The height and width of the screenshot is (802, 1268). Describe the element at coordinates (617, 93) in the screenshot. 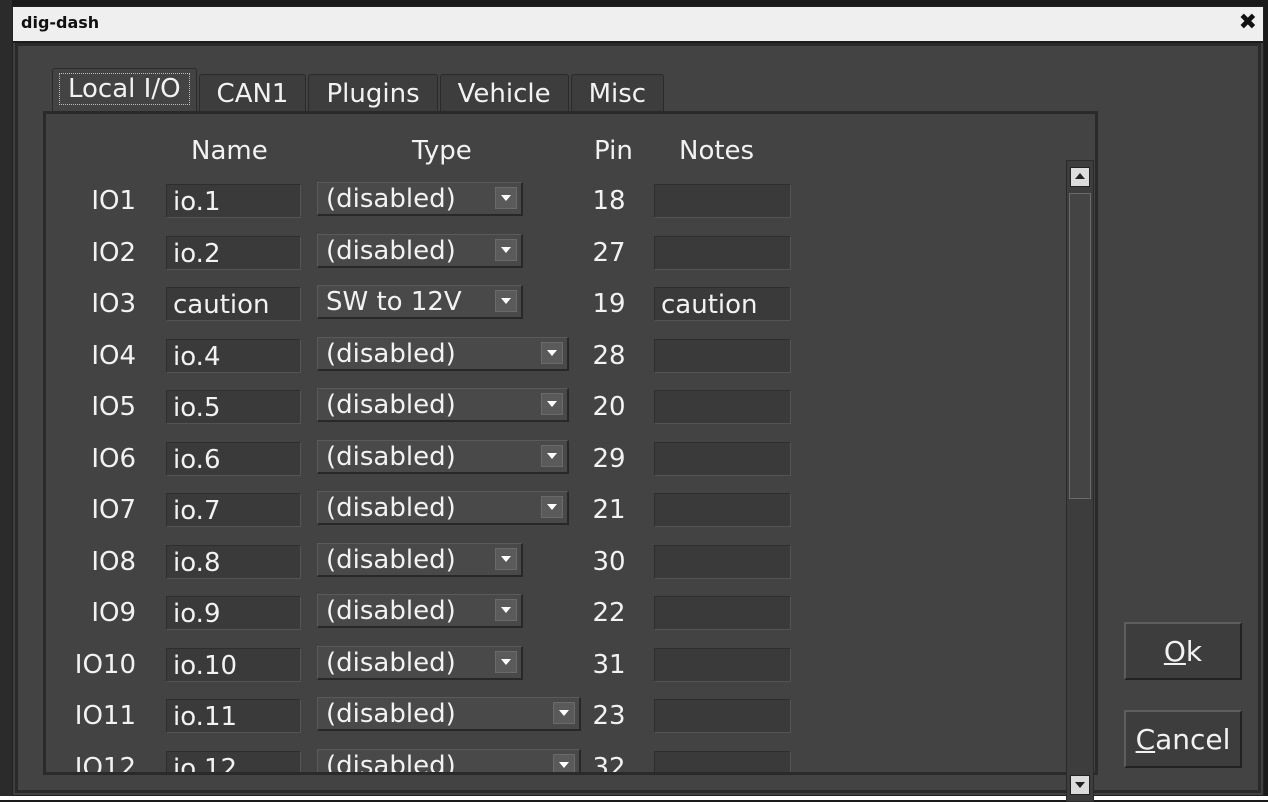

I see `tab-misc: Misc` at that location.